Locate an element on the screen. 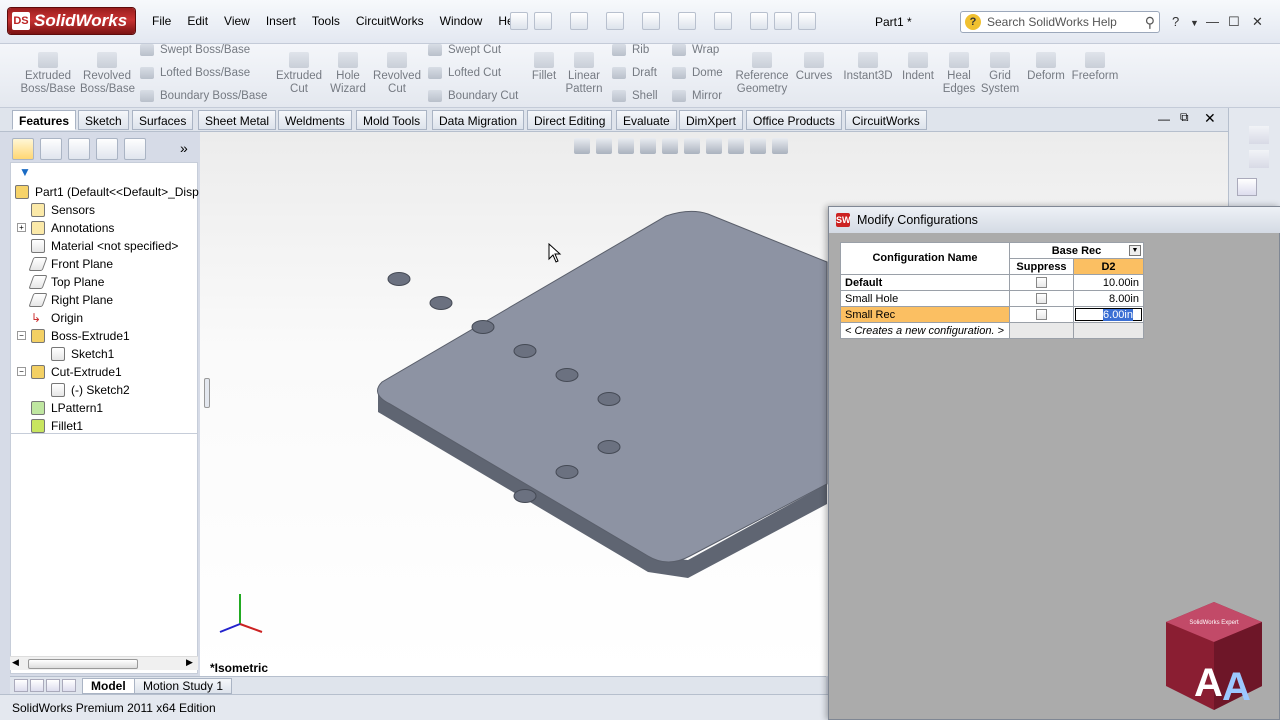 The image size is (1280, 720). shell-button: Shell is located at coordinates (635, 96).